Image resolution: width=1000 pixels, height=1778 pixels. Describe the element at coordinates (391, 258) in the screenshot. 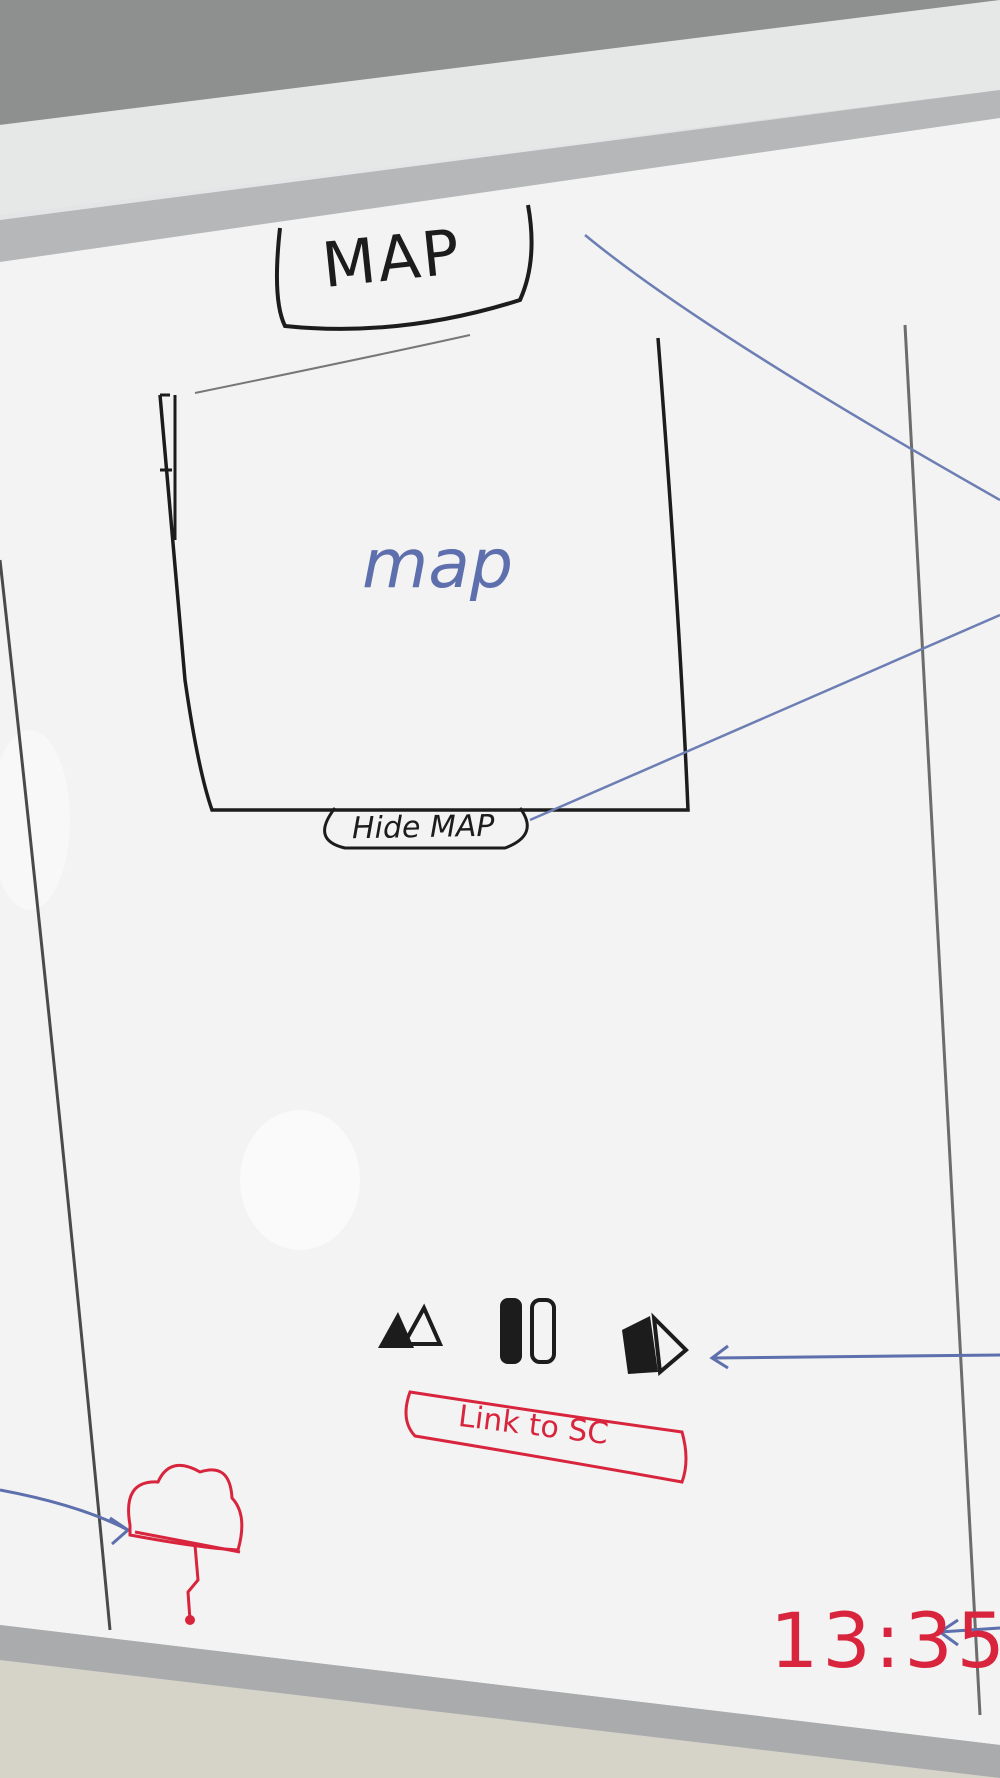

I see `header-title: MAP` at that location.